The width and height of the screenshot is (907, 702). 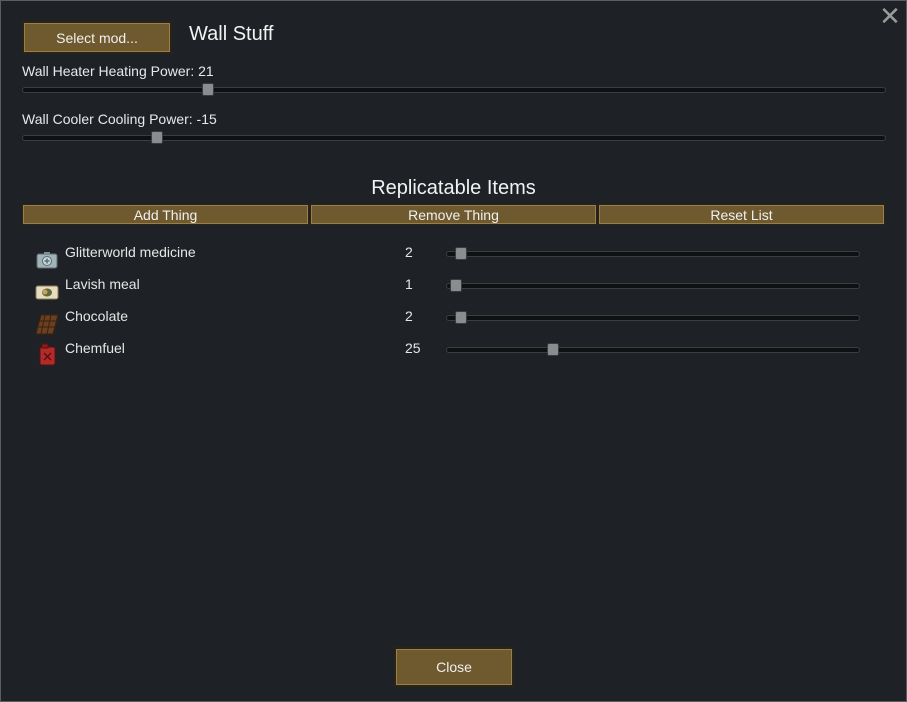 I want to click on add-thing-button: Add Thing, so click(x=165, y=214).